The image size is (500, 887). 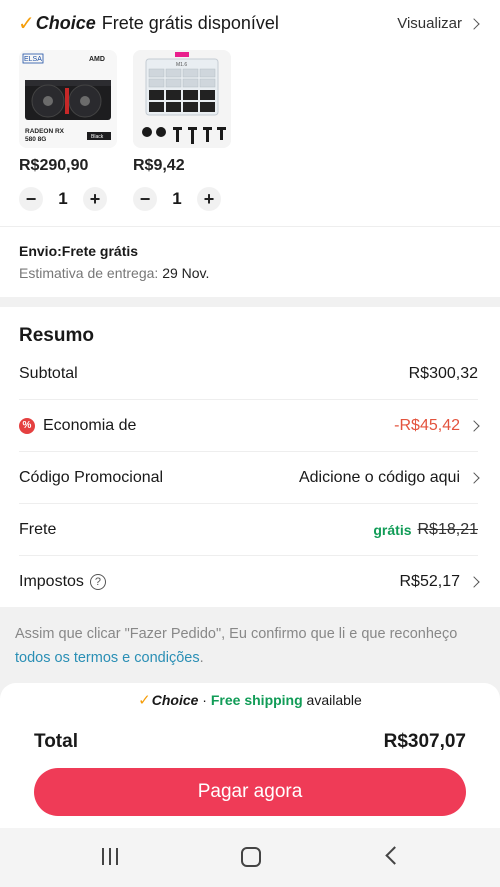 What do you see at coordinates (51, 581) in the screenshot?
I see `taxes-label: Impostos` at bounding box center [51, 581].